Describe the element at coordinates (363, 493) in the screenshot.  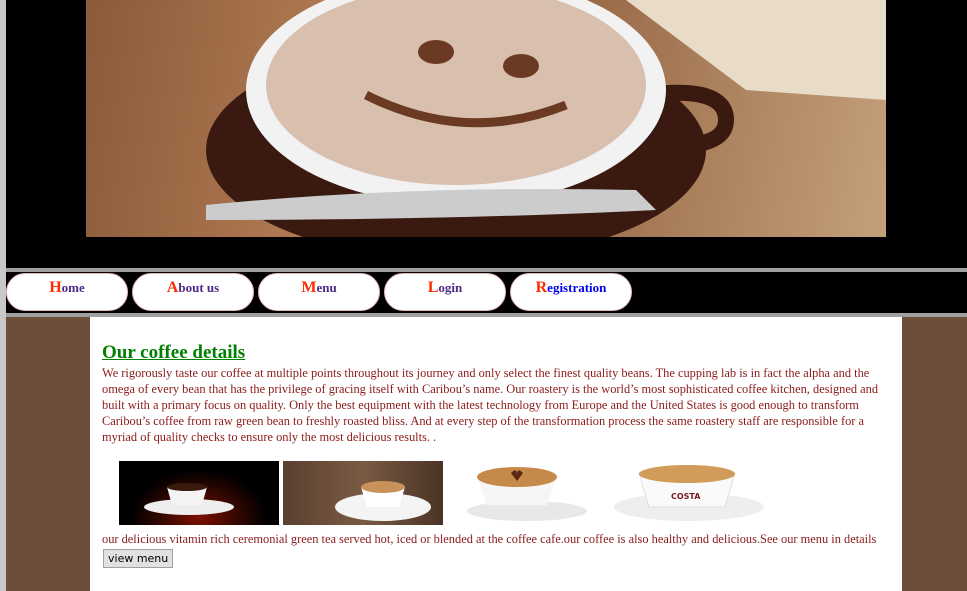
I see `coffee-image-latte-wood` at that location.